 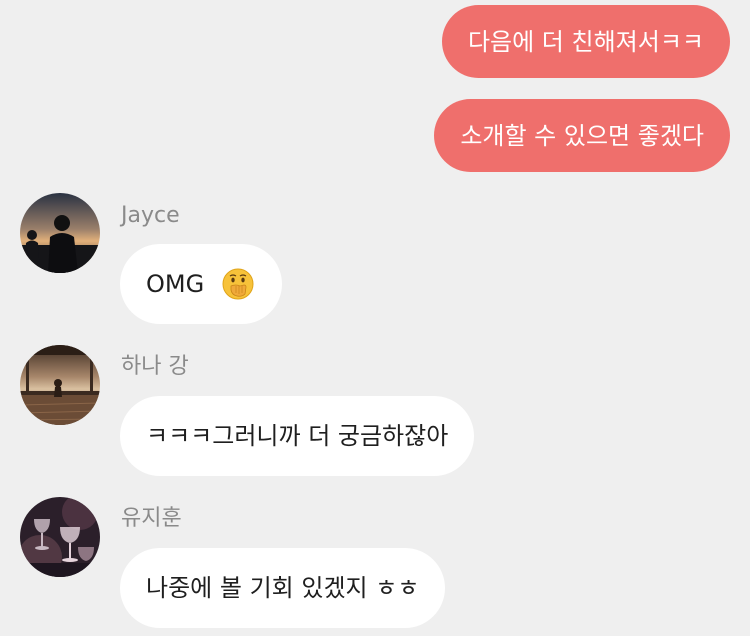 I want to click on message-text: ㅋㅋㅋ그러니까 더 궁금하잖아, so click(x=297, y=436).